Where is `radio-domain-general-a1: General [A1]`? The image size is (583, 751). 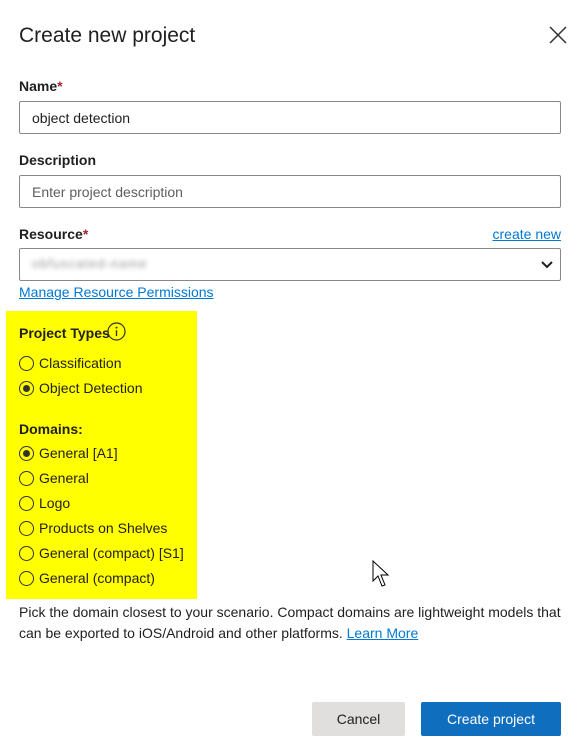 radio-domain-general-a1: General [A1] is located at coordinates (68, 453).